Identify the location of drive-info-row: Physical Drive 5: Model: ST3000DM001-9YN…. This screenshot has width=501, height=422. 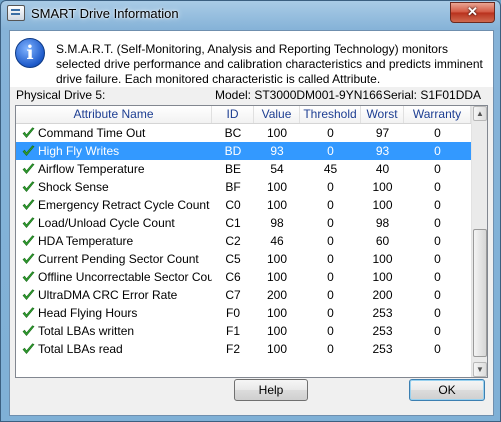
(251, 96).